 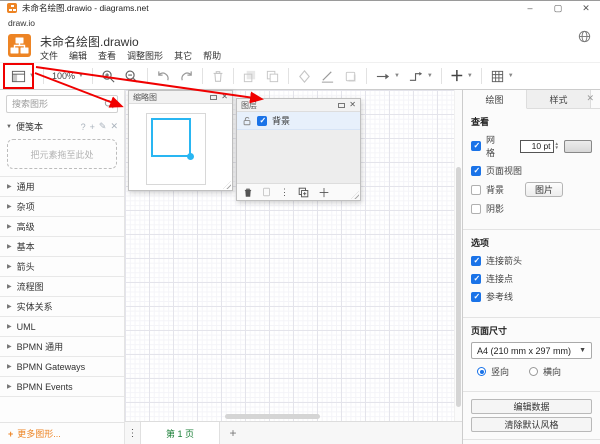 I want to click on layer-row-background: 背景, so click(x=298, y=121).